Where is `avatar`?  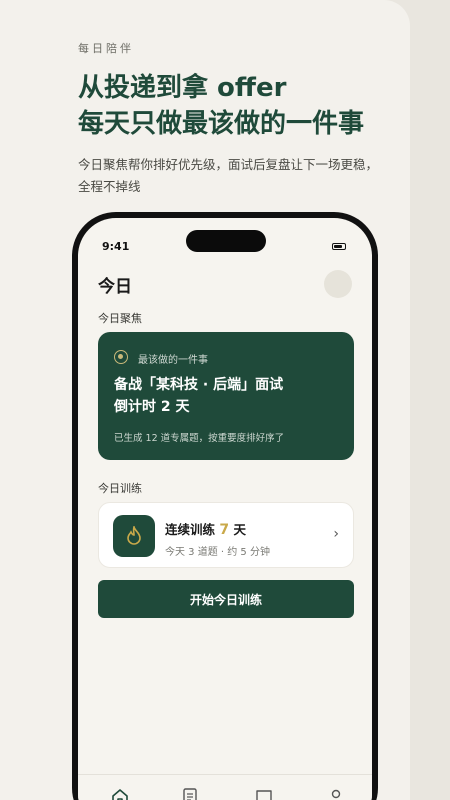
avatar is located at coordinates (338, 284).